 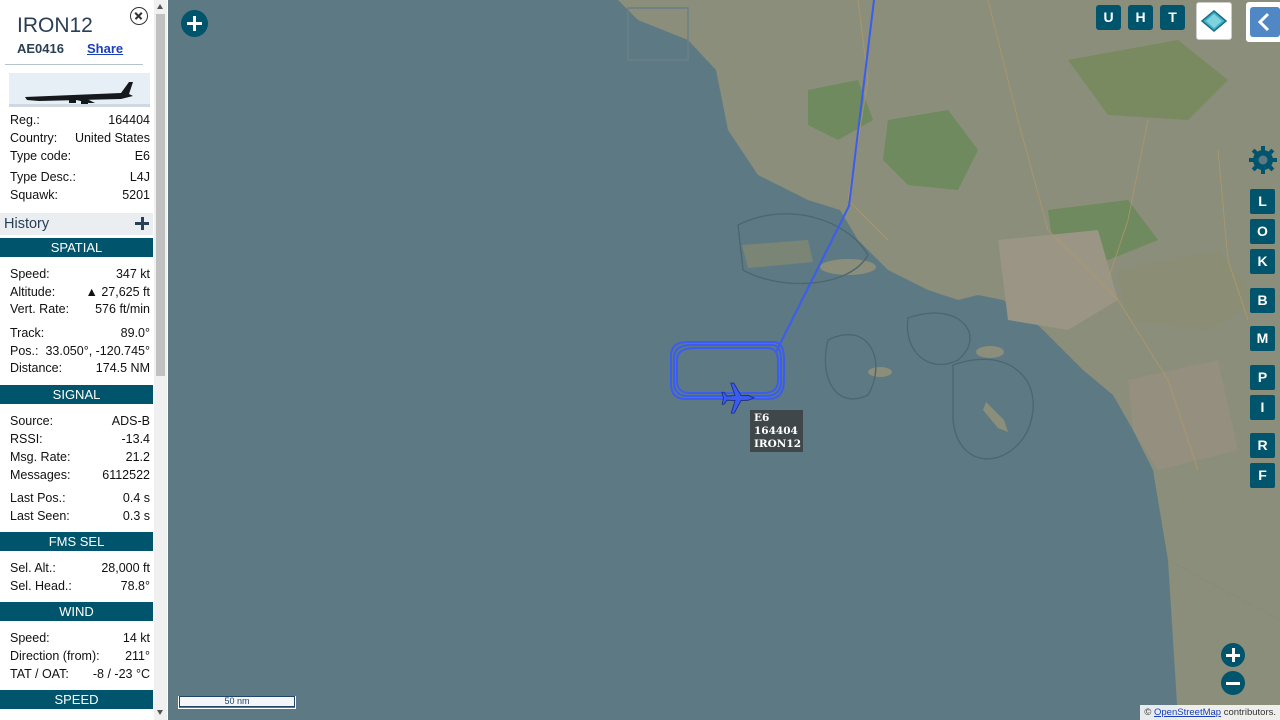 I want to click on close-icon, so click(x=139, y=16).